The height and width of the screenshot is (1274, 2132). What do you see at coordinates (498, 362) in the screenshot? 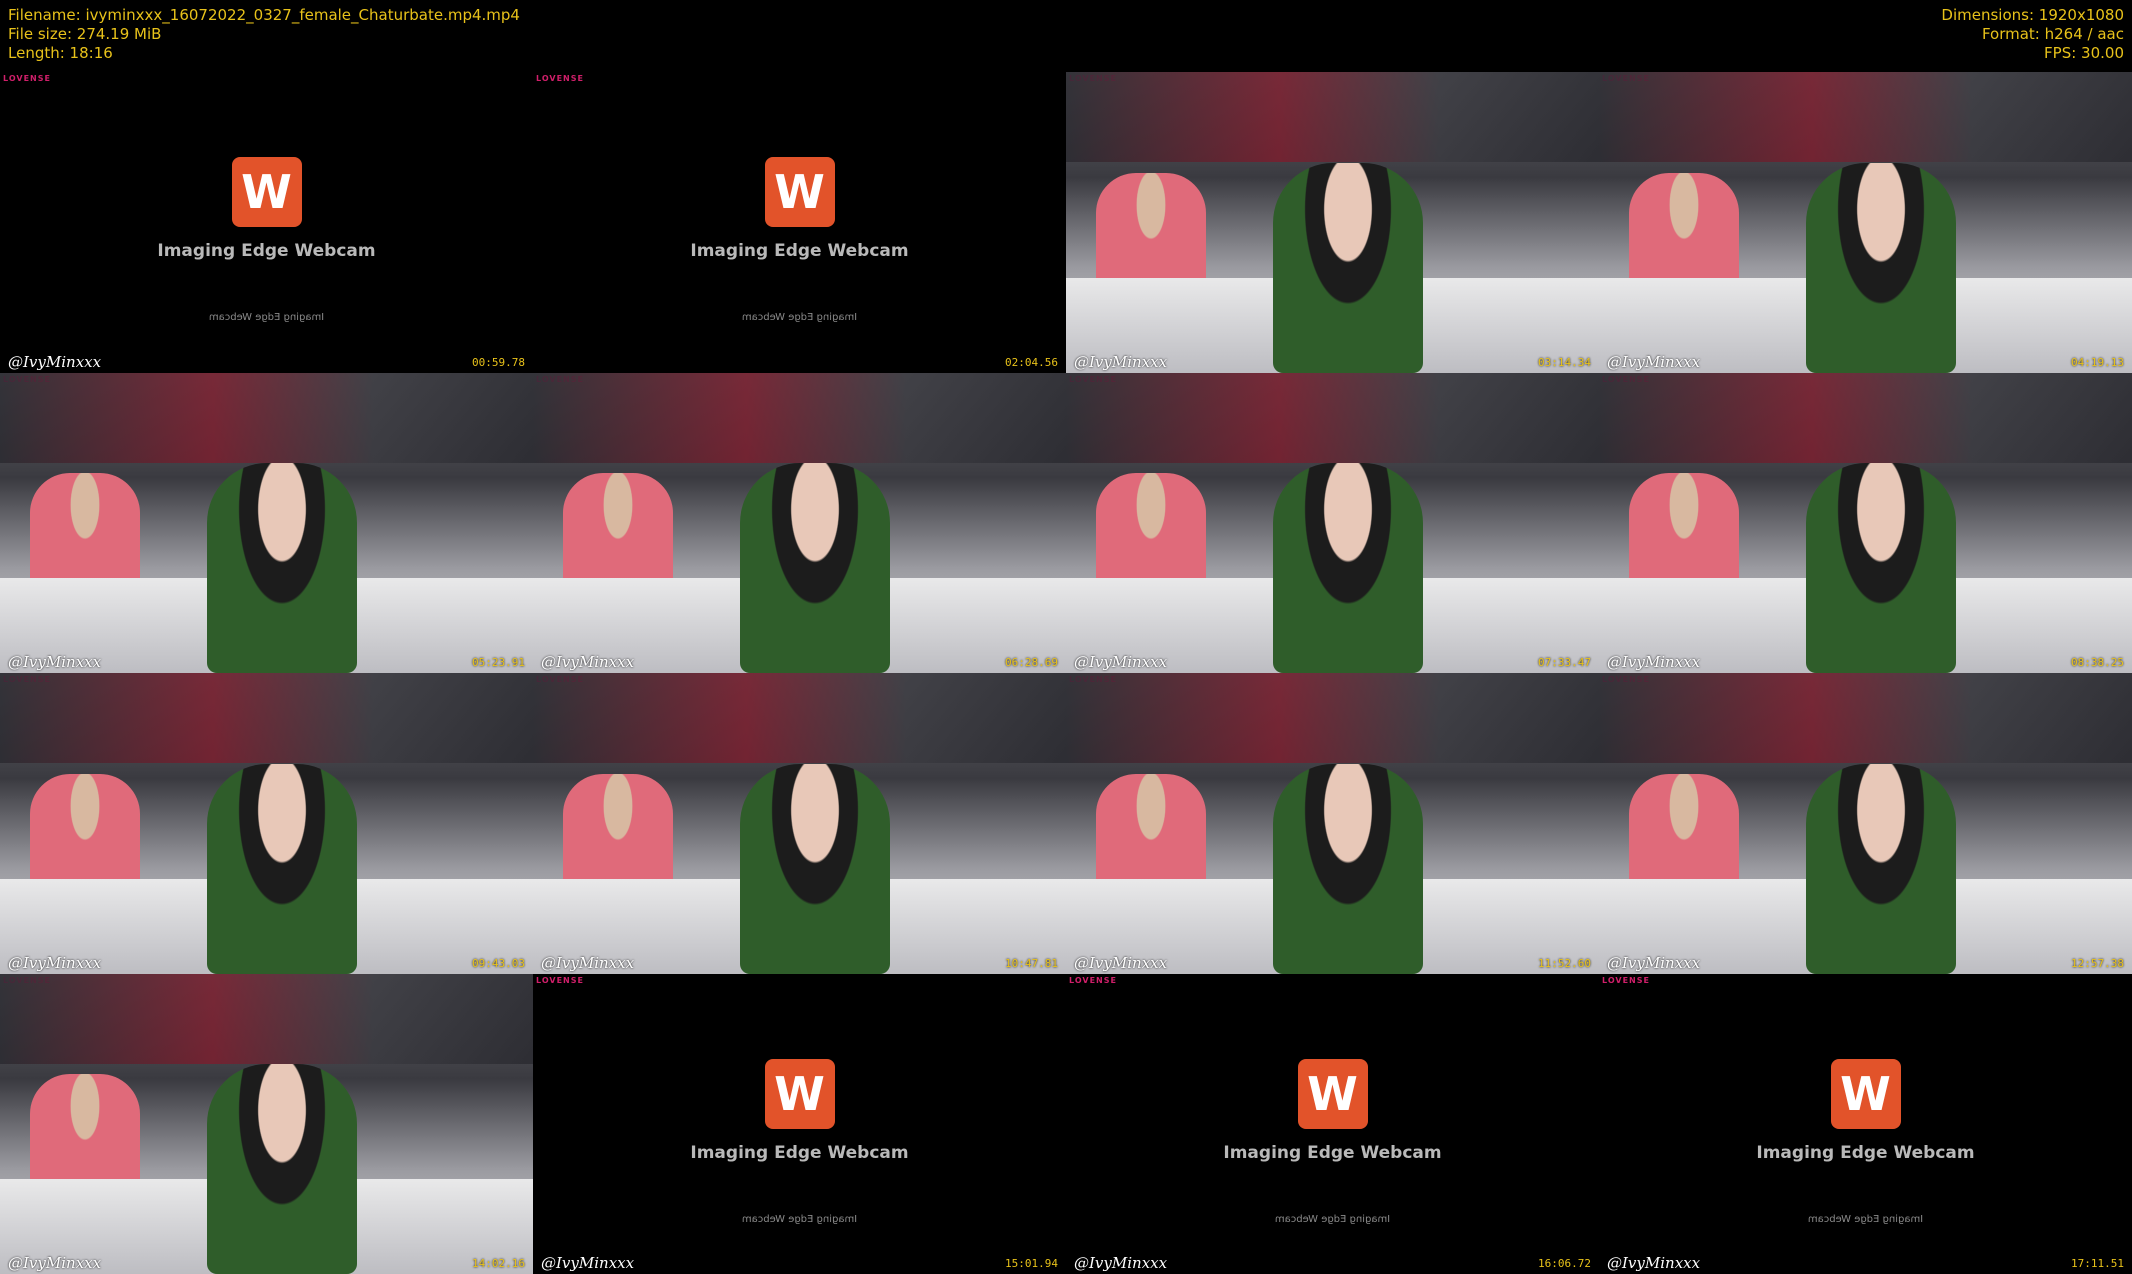
I see `timestamp-label: 00:59.78` at bounding box center [498, 362].